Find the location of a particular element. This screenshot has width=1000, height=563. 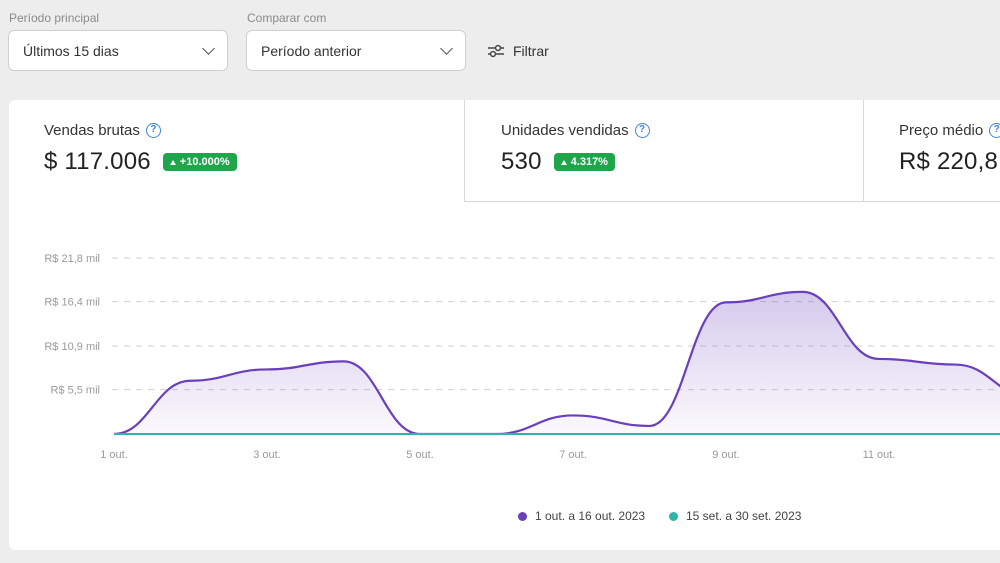

legend-item-current: 1 out. a 16 out. 2023 is located at coordinates (581, 516).